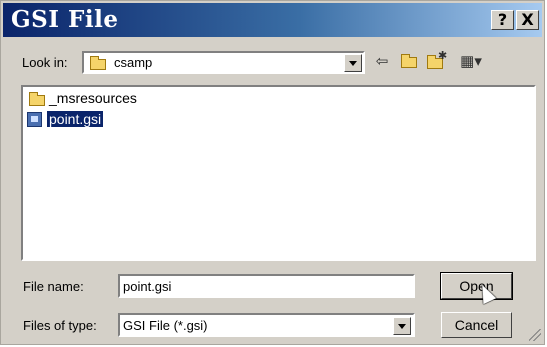 This screenshot has width=547, height=347. I want to click on close-button: X, so click(527, 20).